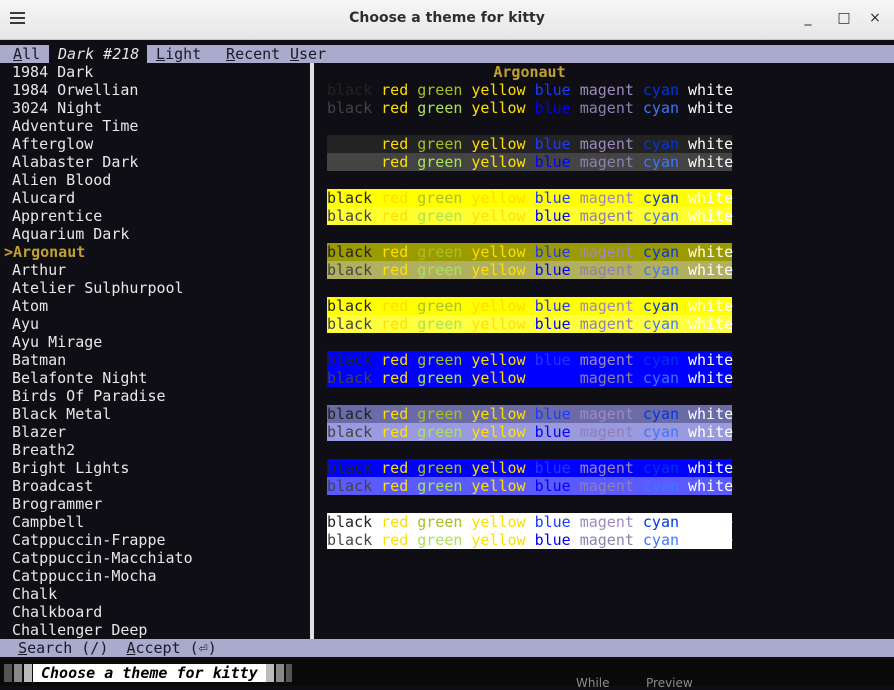  What do you see at coordinates (156, 162) in the screenshot?
I see `theme-list-item: Alabaster Dark` at bounding box center [156, 162].